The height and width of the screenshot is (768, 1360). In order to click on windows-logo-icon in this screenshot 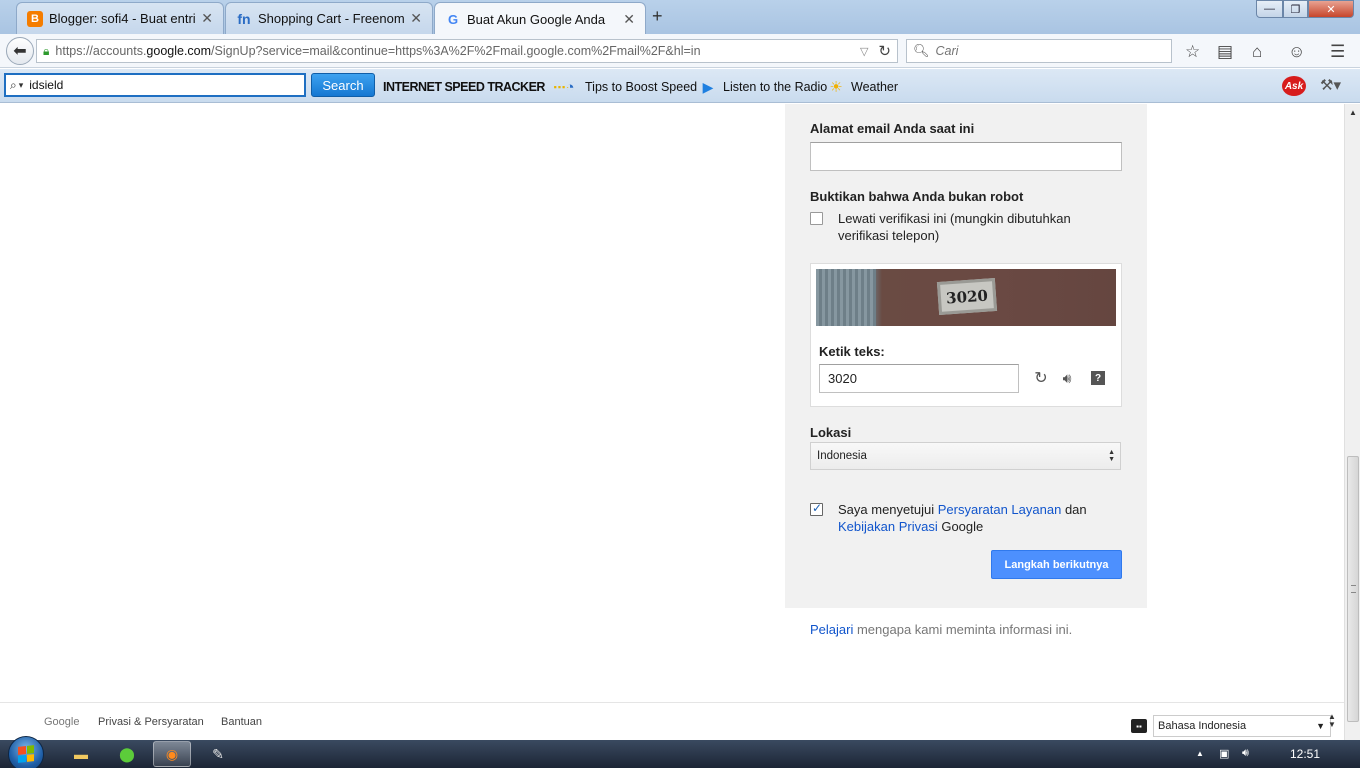, I will do `click(26, 754)`.